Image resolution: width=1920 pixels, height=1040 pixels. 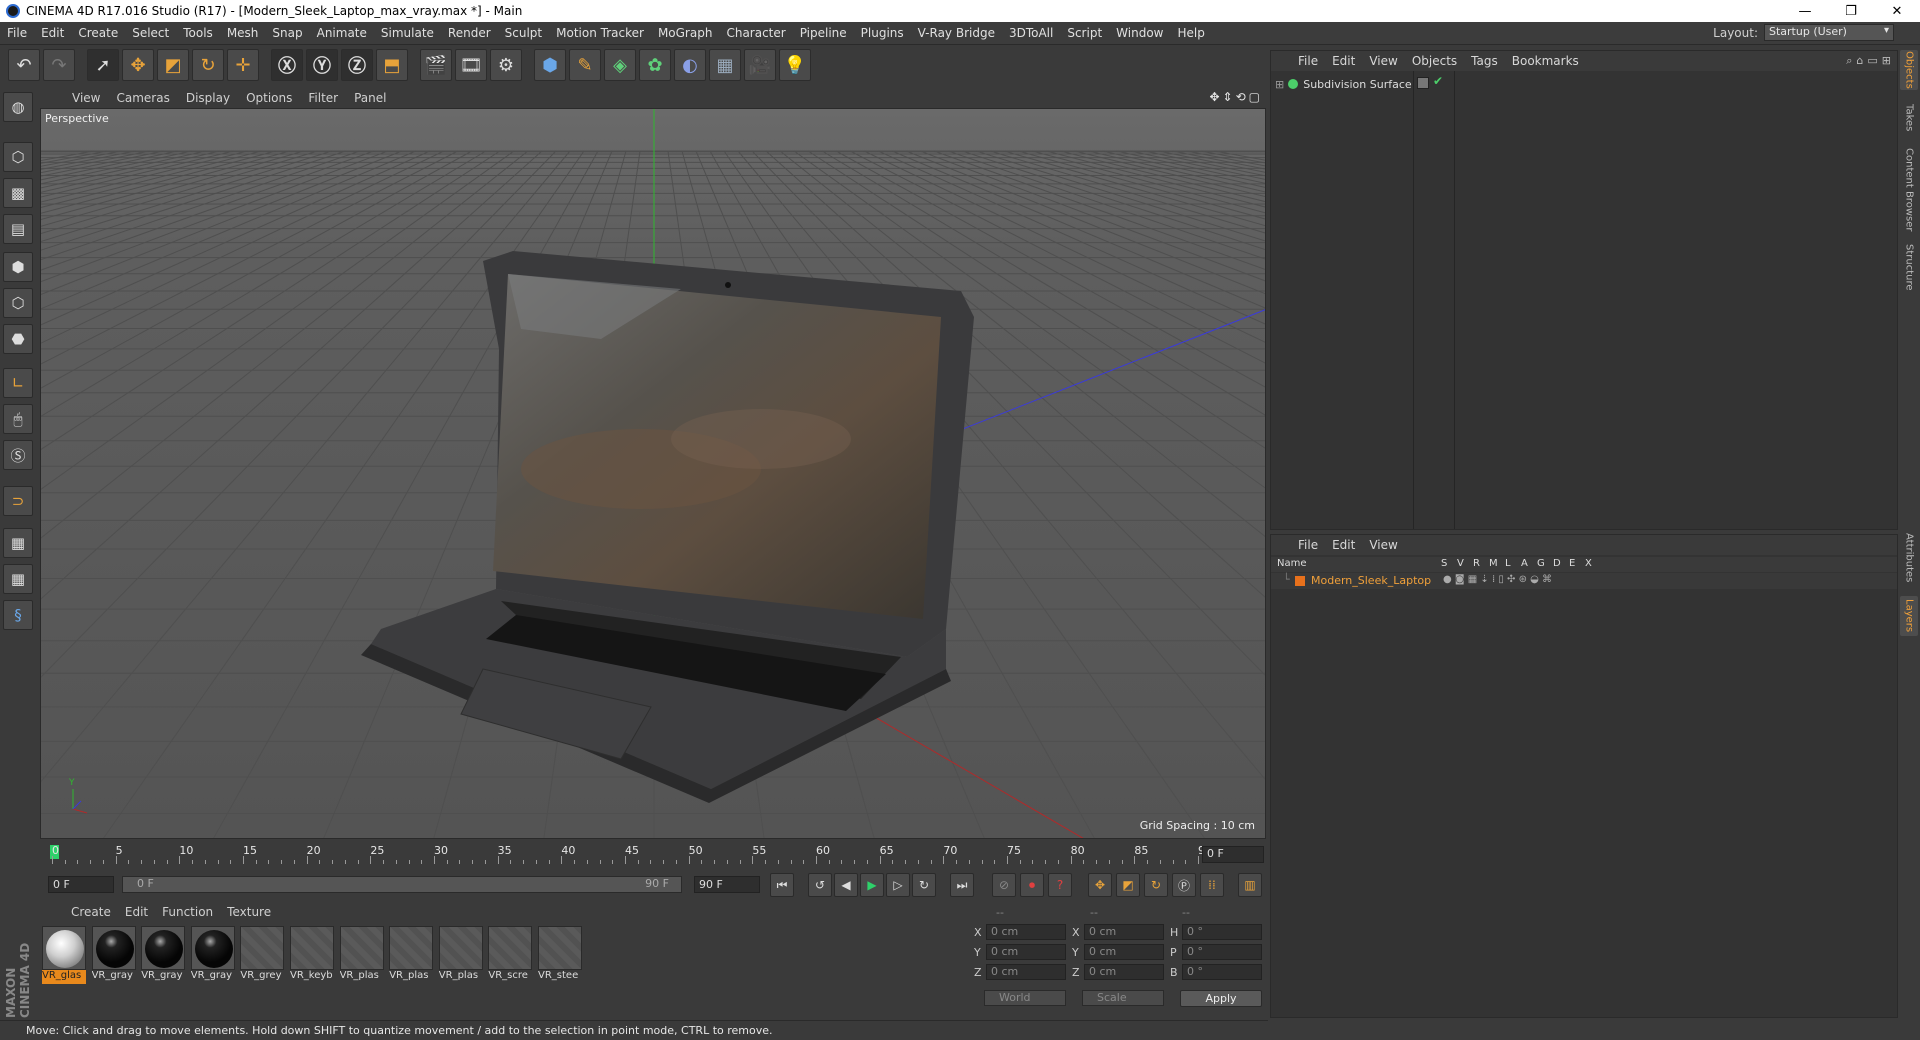 I want to click on menu-mograph: MoGraph, so click(x=685, y=33).